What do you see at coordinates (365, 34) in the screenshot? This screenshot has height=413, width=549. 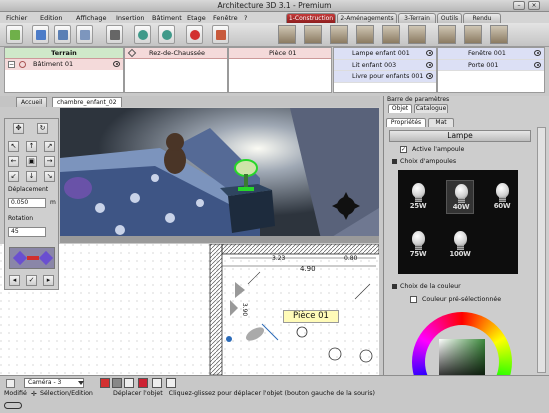 I see `catalog-doors-button` at bounding box center [365, 34].